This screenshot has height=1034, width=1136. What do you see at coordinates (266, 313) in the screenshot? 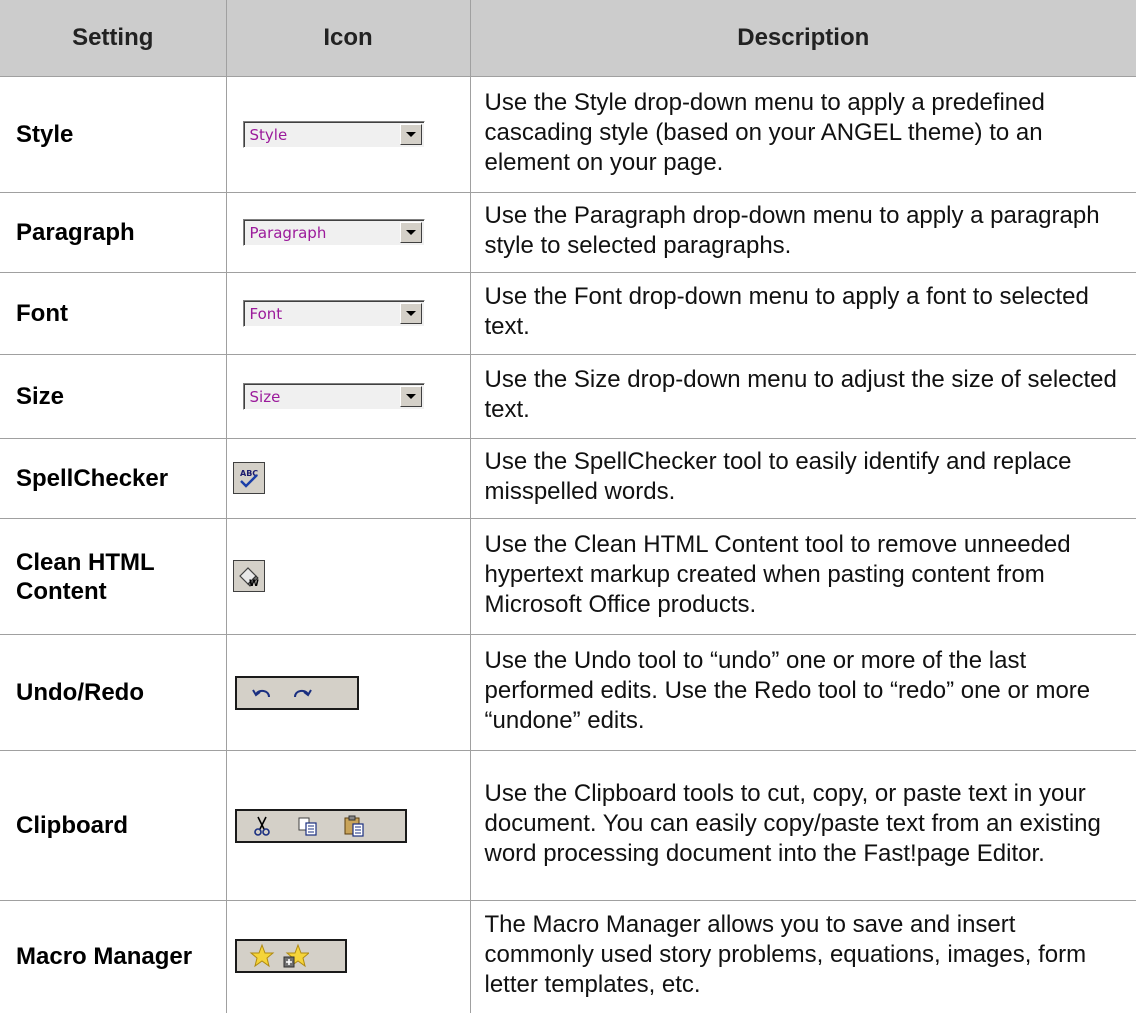
I see `dropdown-value: Font` at bounding box center [266, 313].